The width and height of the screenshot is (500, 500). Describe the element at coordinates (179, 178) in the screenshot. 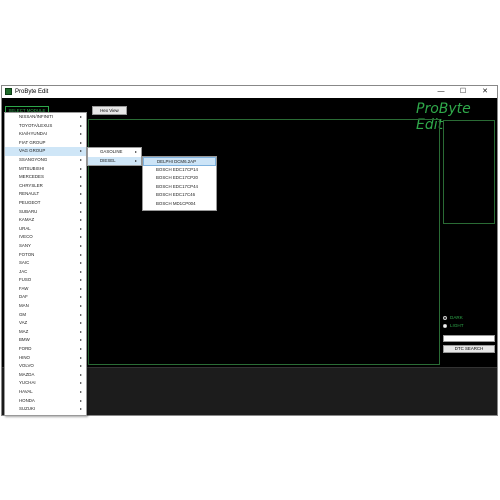

I see `menu-item: BOSCH EDC17CP20` at that location.